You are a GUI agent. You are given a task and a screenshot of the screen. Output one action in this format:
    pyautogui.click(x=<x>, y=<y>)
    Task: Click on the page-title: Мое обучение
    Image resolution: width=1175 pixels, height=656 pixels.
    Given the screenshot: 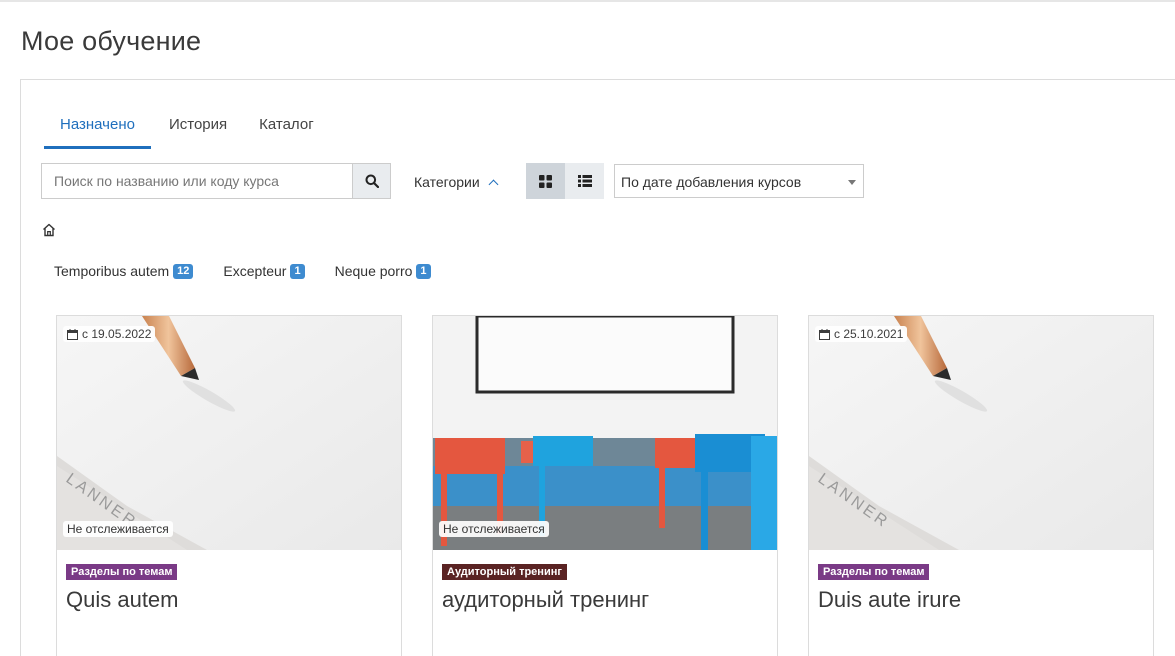 What is the action you would take?
    pyautogui.click(x=111, y=41)
    